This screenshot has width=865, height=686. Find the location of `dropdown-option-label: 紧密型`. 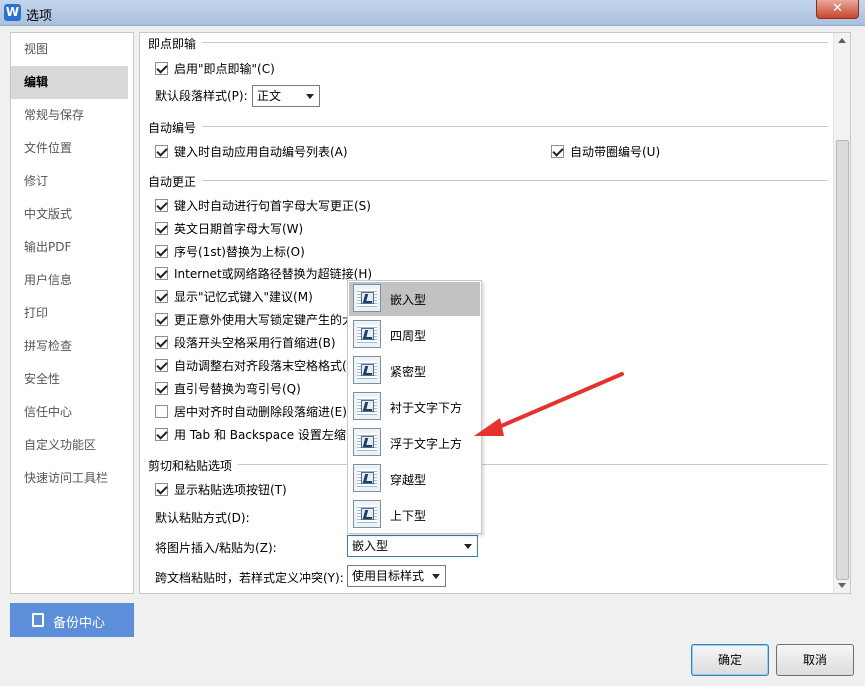

dropdown-option-label: 紧密型 is located at coordinates (408, 372).